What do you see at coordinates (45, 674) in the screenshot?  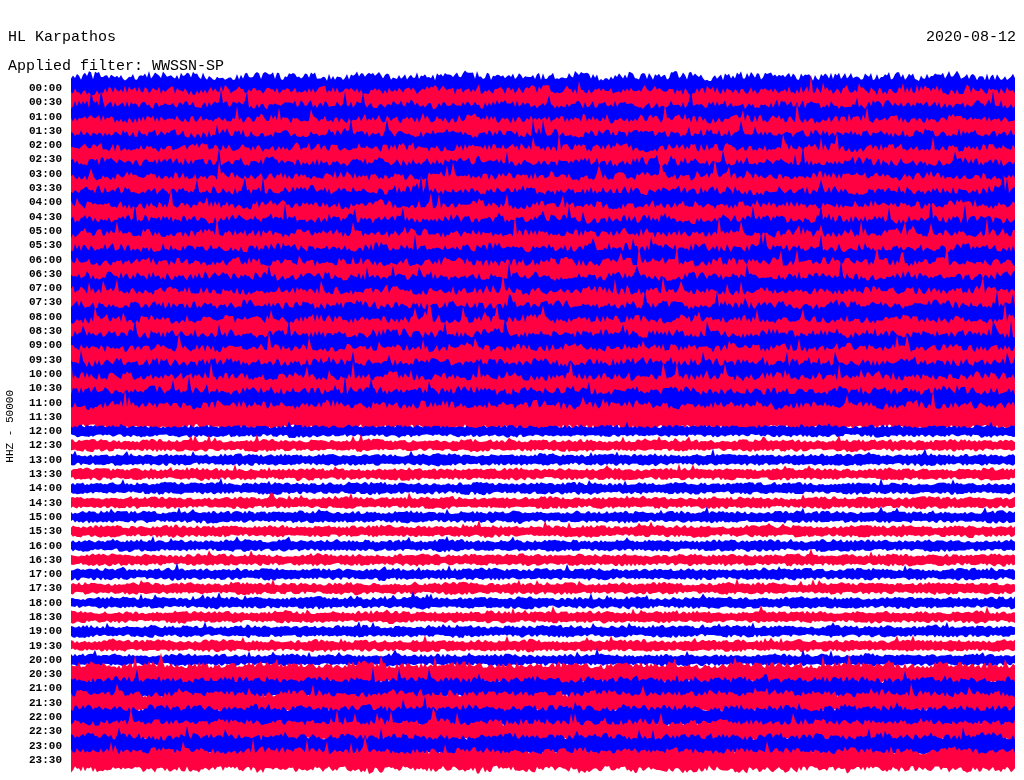 I see `time-label: 20:30` at bounding box center [45, 674].